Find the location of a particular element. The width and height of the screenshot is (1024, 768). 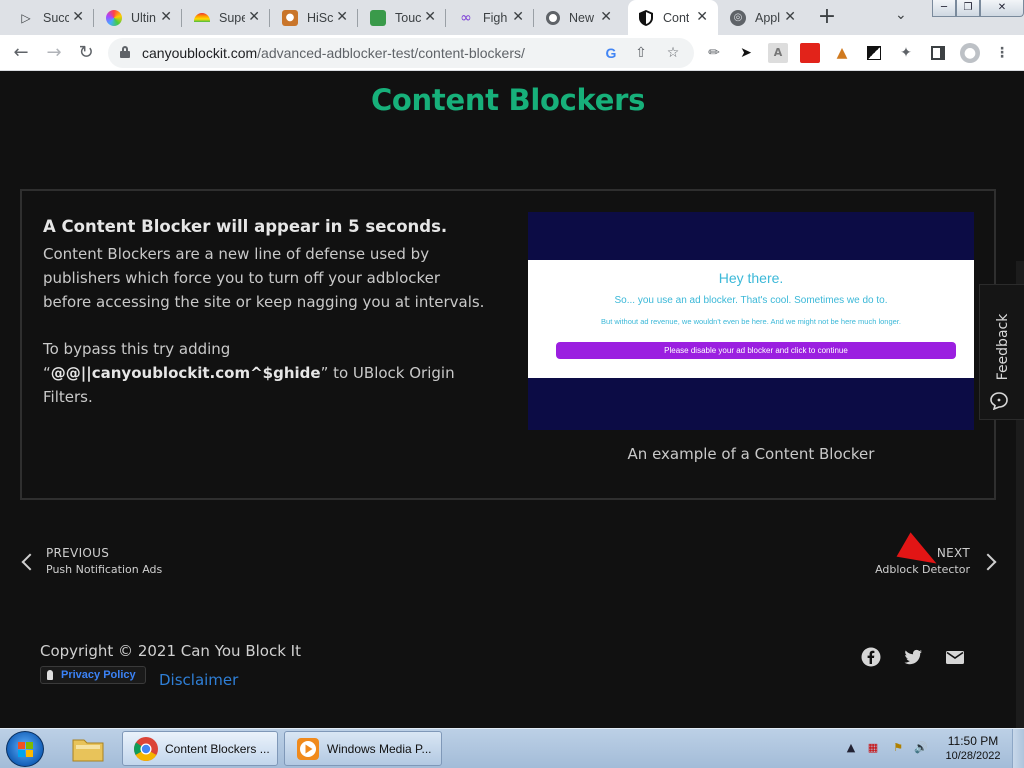

disclaimer-link: Disclaimer is located at coordinates (198, 680).